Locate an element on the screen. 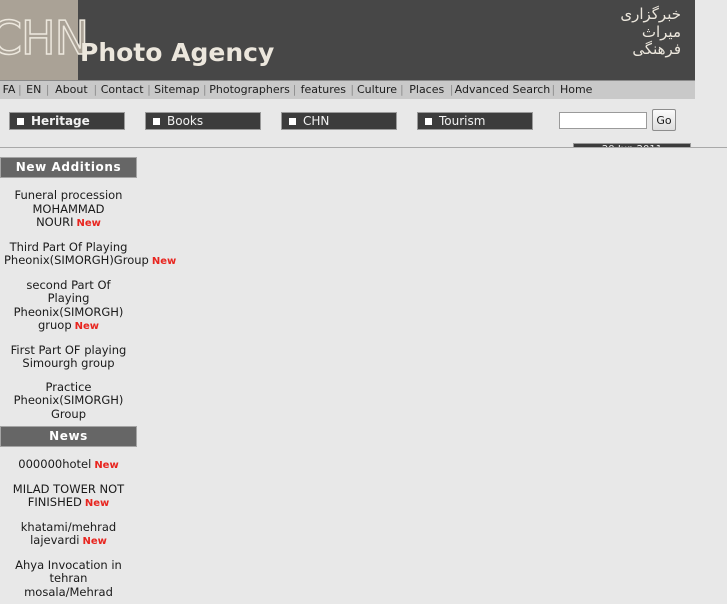 Image resolution: width=727 pixels, height=604 pixels. sidebar-section-header: New Additions is located at coordinates (68, 167).